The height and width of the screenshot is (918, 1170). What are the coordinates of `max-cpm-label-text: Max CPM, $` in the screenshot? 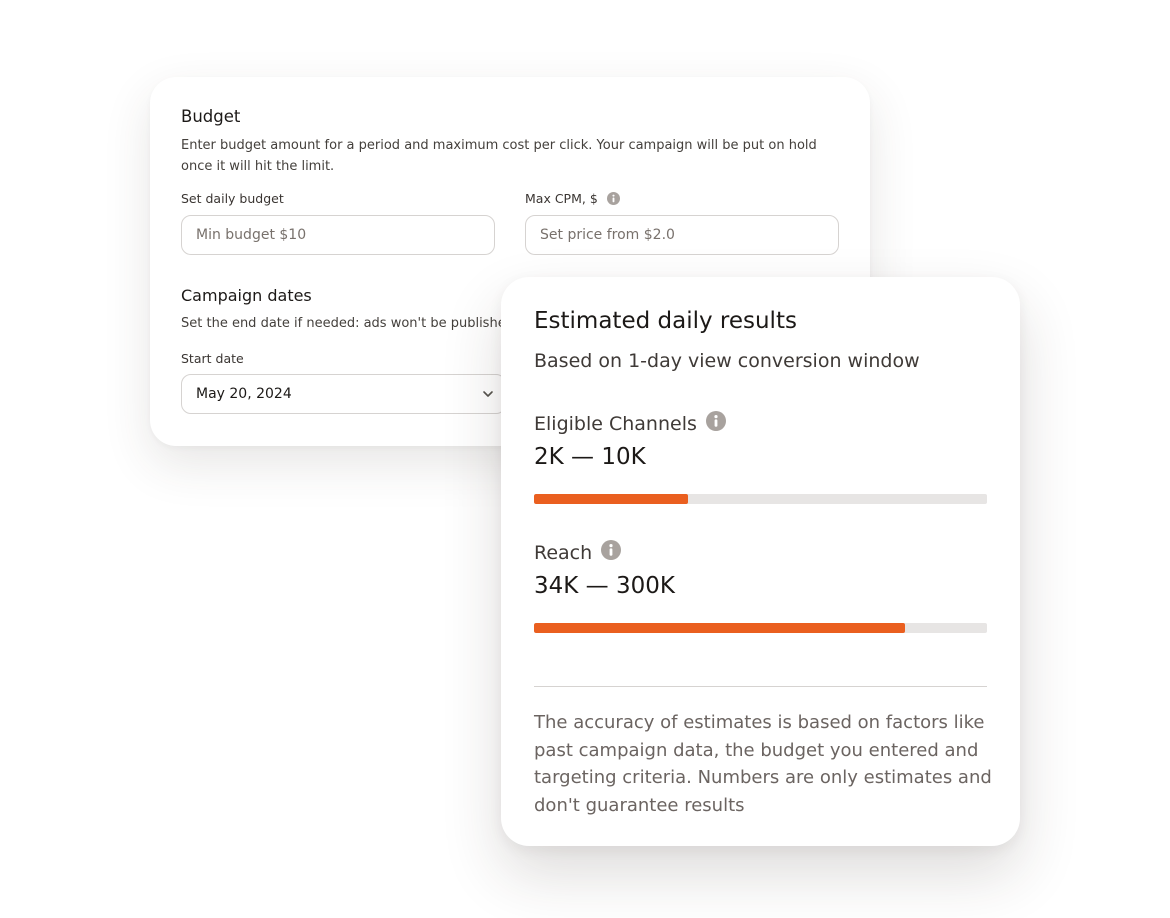 It's located at (561, 198).